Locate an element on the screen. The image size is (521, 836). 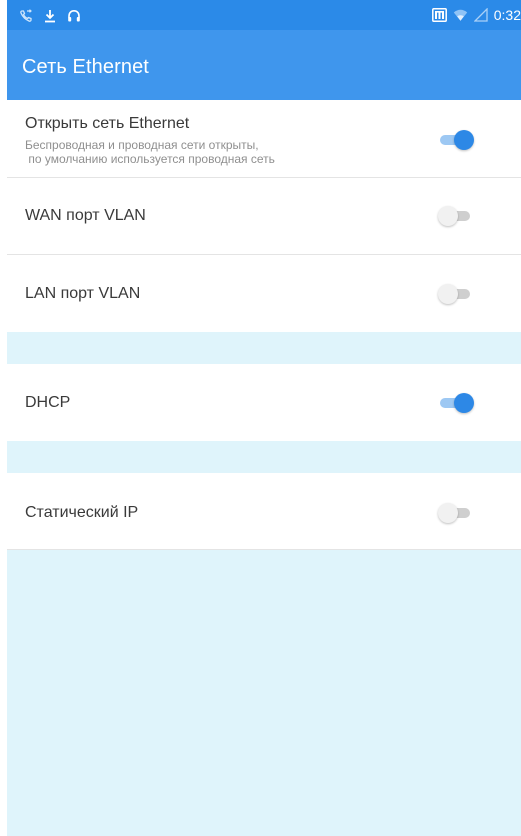
status-bar-system: 0:32 is located at coordinates (476, 15).